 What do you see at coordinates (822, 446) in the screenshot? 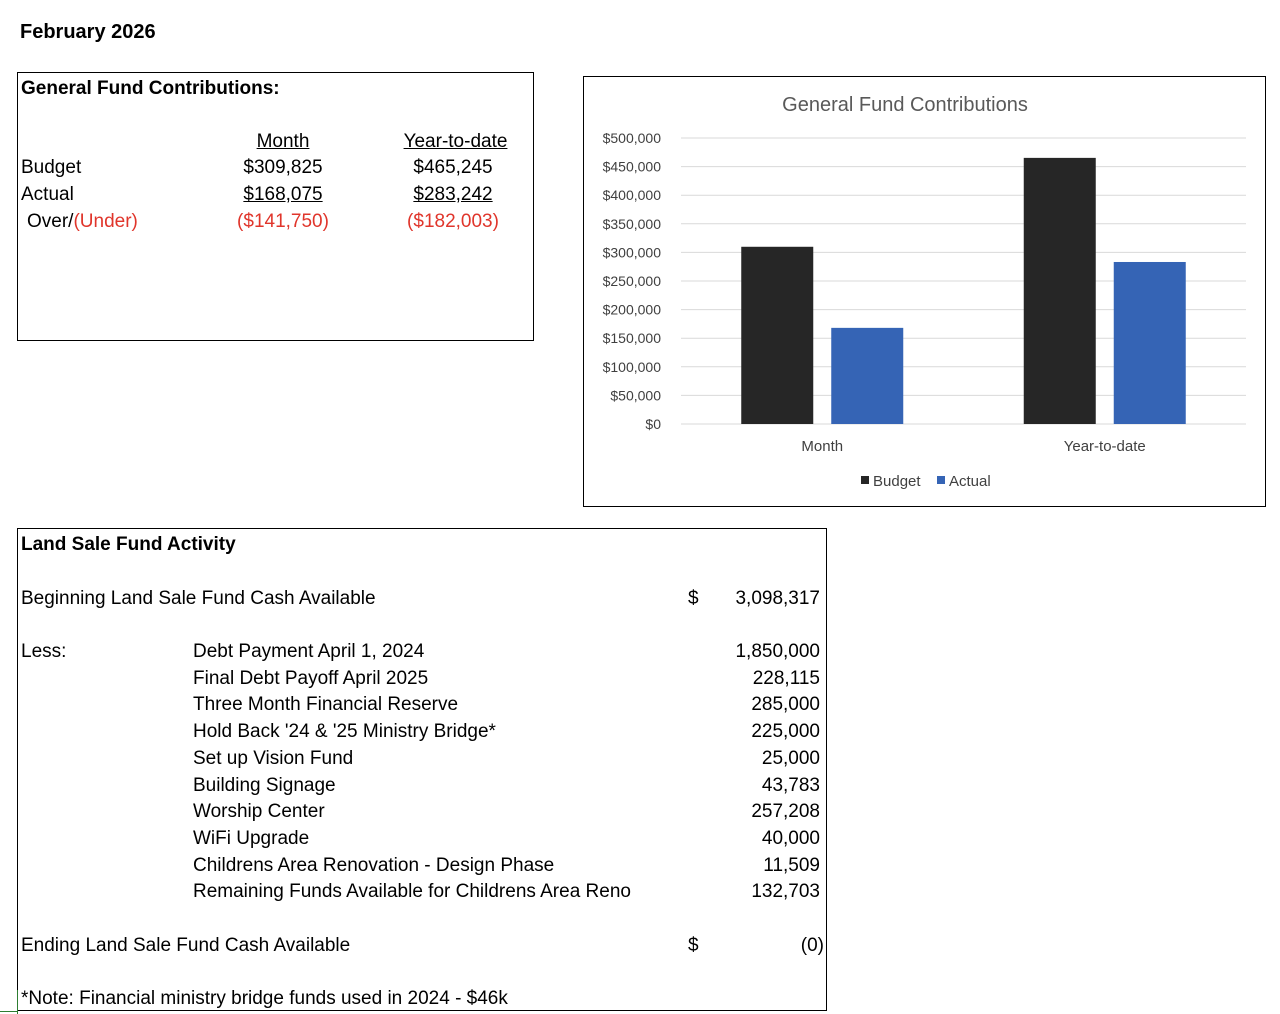
I see `x-category-label: Month` at bounding box center [822, 446].